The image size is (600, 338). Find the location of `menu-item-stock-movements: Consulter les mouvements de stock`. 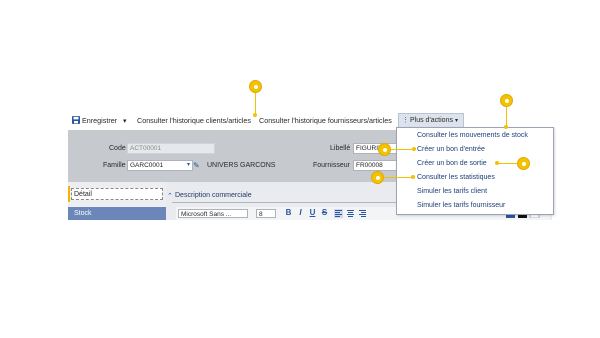

menu-item-stock-movements: Consulter les mouvements de stock is located at coordinates (472, 135).